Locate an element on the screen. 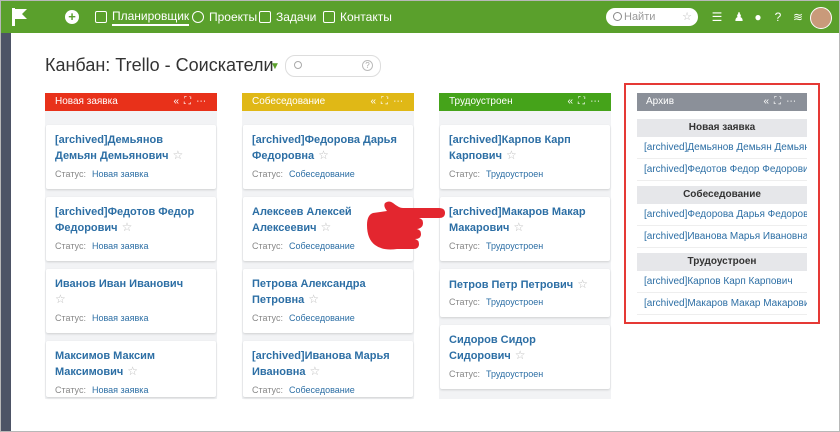  archive-item-link: [archived]Иванова Марья Ивановна is located at coordinates (722, 237).